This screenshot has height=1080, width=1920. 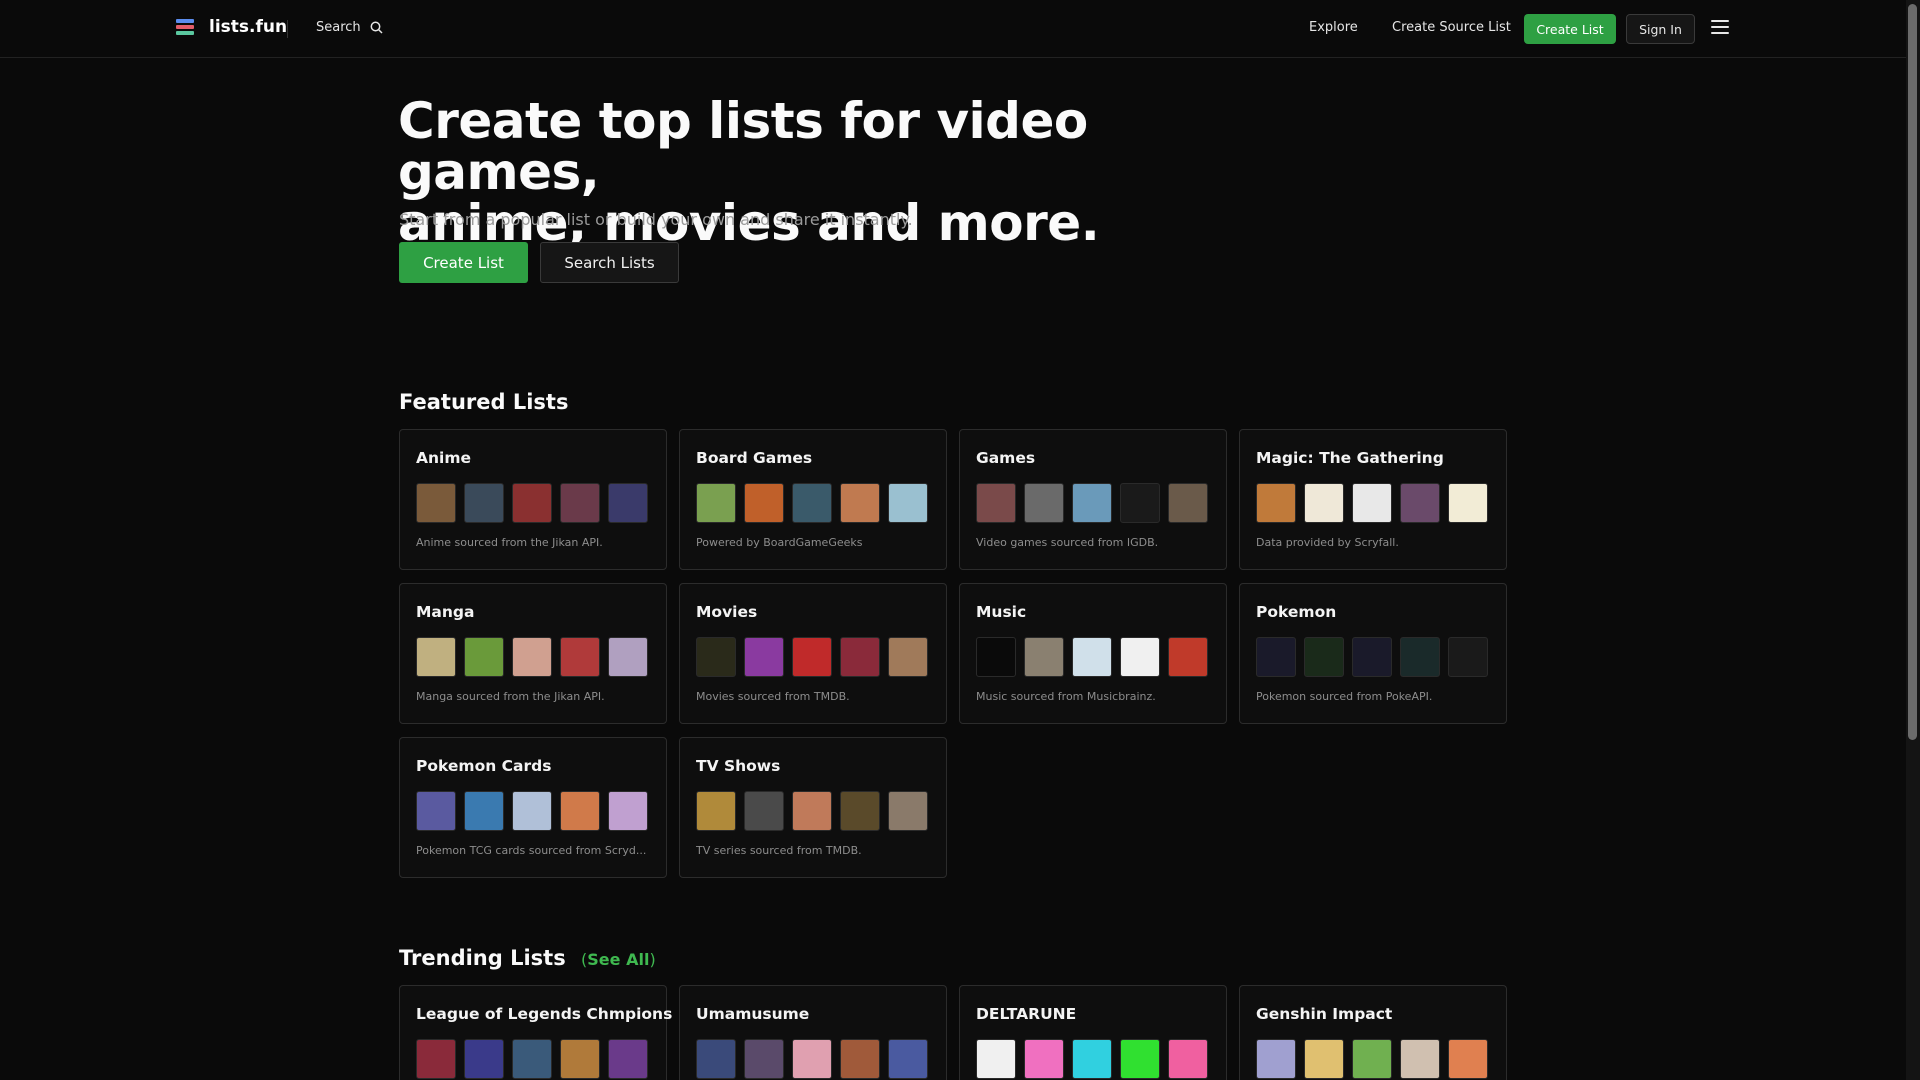 I want to click on featured-list-card: Music Music sourced from Musicbrainz., so click(x=1093, y=653).